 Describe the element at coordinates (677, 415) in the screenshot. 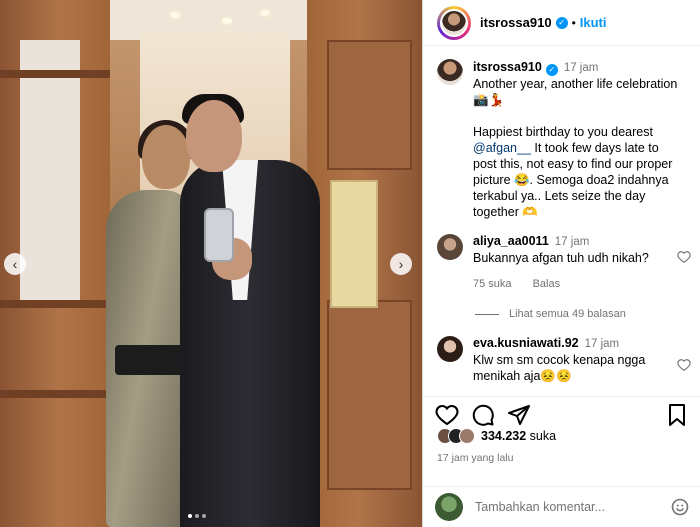

I see `bookmark-icon` at that location.